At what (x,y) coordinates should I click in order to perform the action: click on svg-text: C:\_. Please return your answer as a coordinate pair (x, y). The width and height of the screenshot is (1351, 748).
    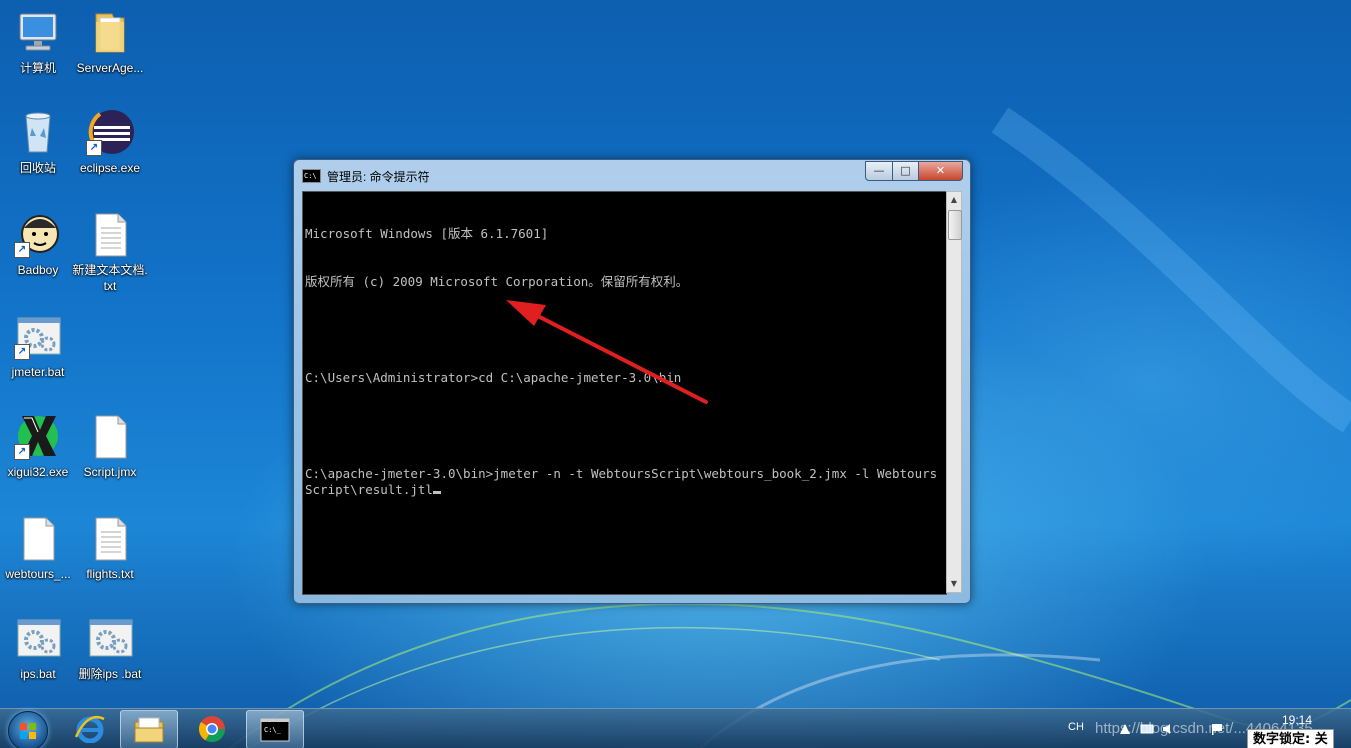
    Looking at the image, I should click on (273, 730).